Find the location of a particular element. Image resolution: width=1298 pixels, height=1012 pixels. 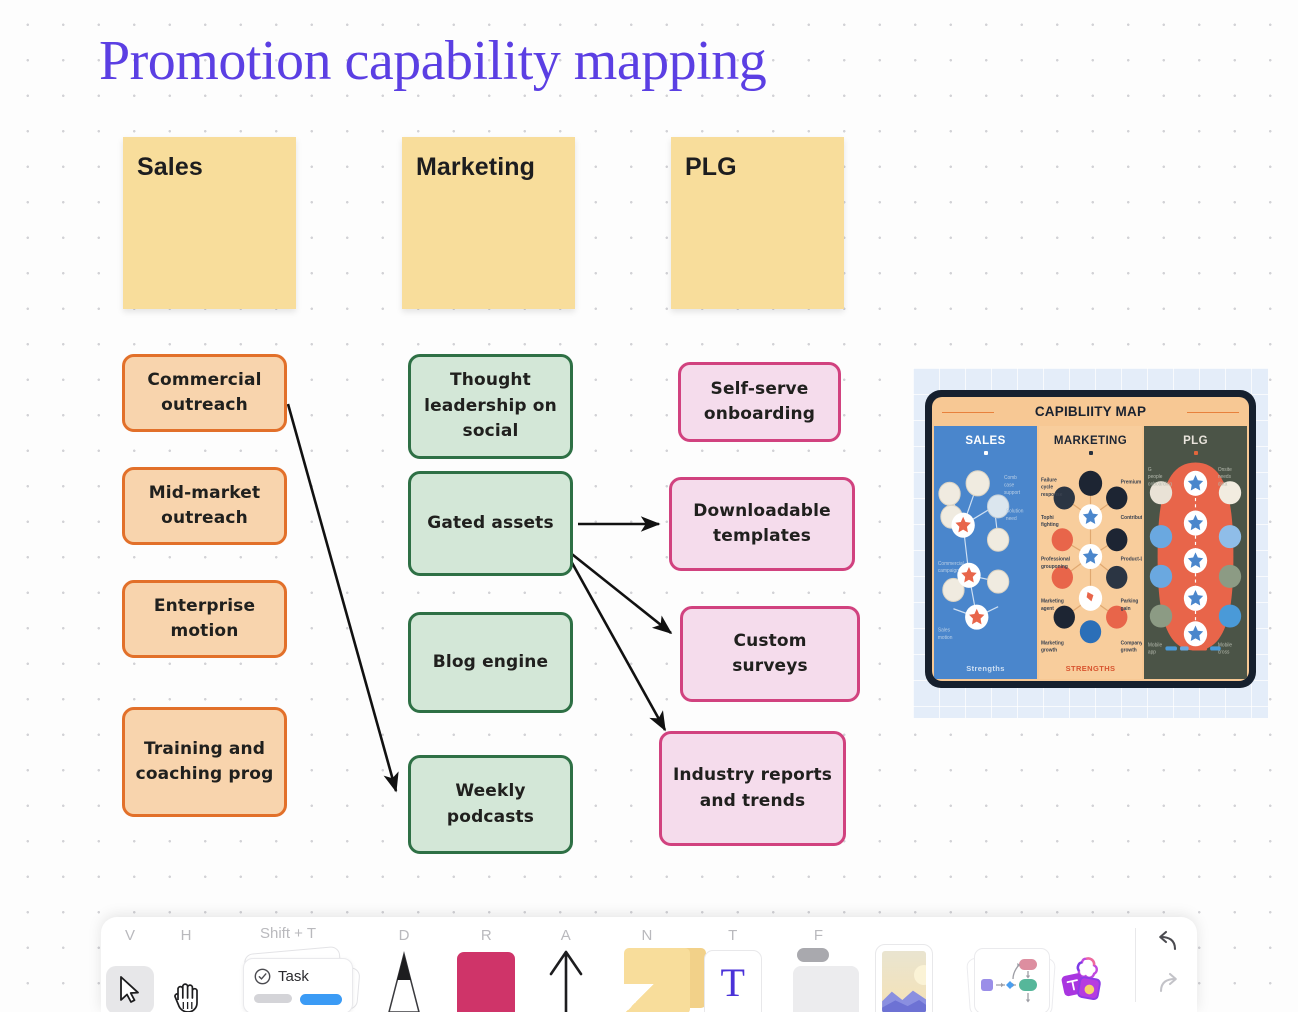

tool-apps is located at coordinates (1084, 964).